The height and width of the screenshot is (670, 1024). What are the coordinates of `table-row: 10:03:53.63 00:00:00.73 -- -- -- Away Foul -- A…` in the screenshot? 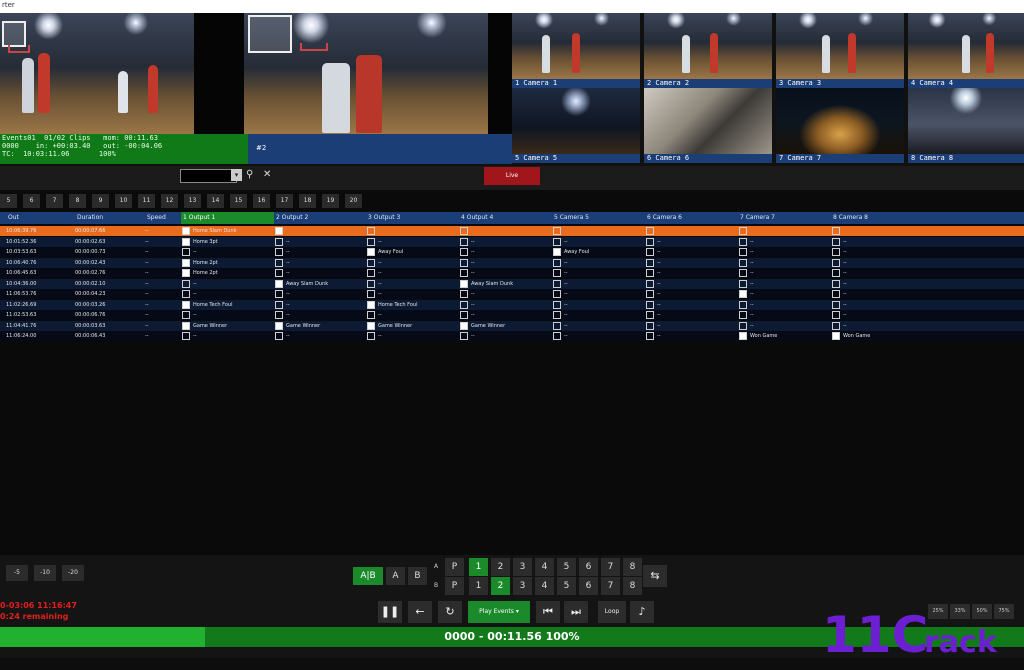 It's located at (512, 252).